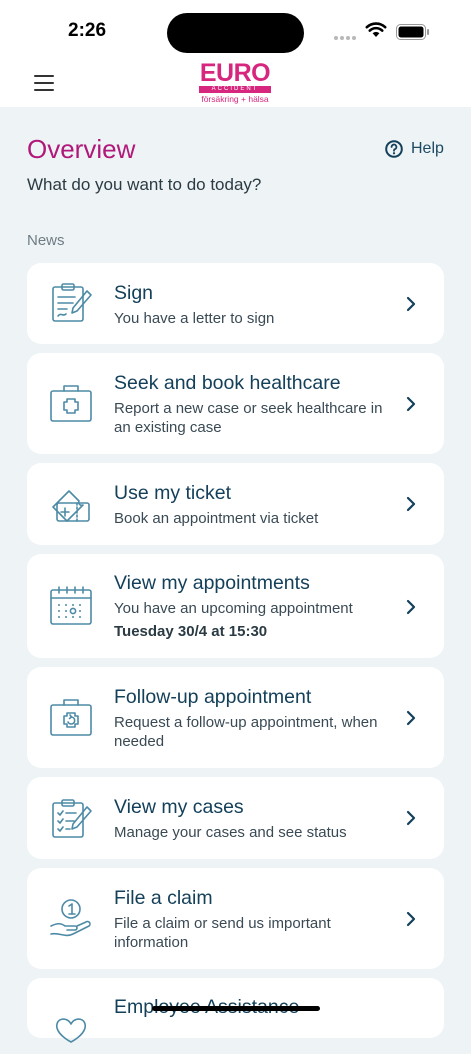  I want to click on wifi-icon, so click(376, 29).